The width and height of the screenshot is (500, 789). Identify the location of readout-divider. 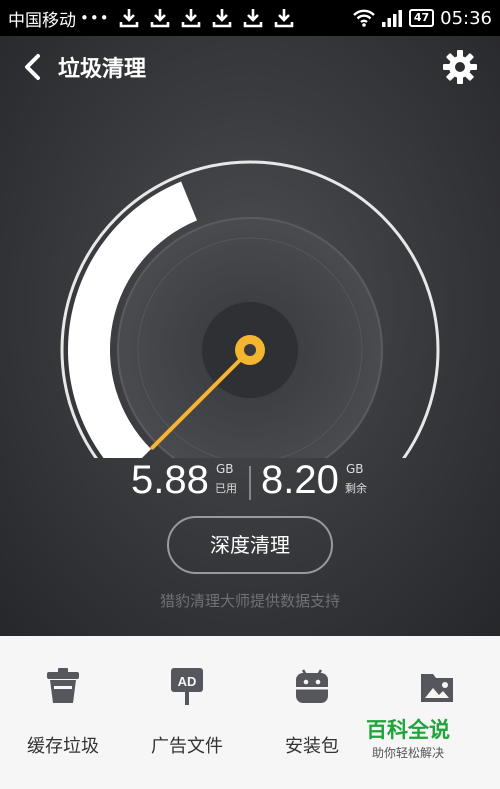
(250, 483).